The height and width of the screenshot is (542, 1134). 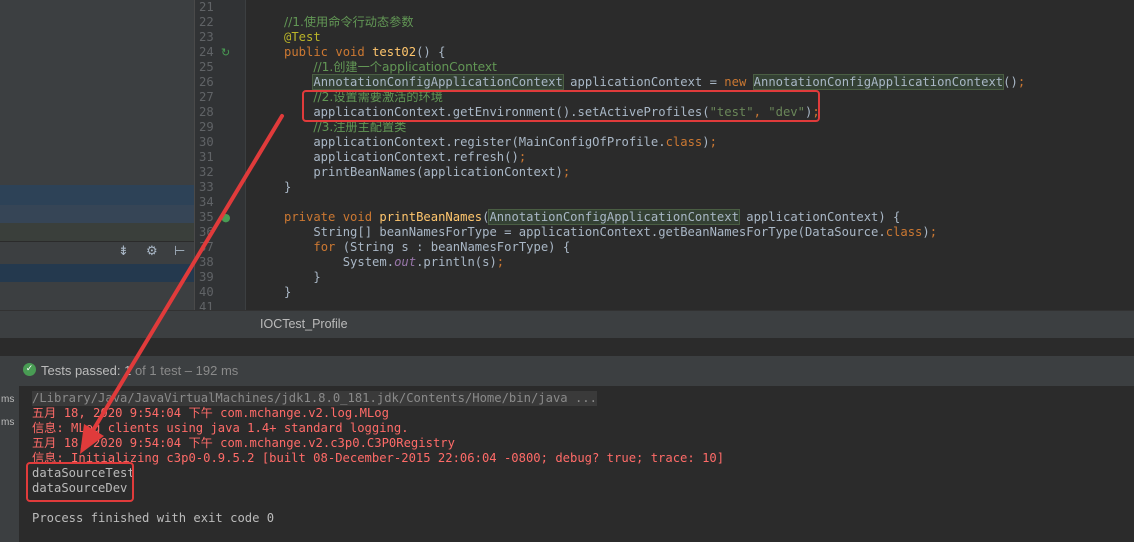 What do you see at coordinates (206, 7) in the screenshot?
I see `line-number: 21` at bounding box center [206, 7].